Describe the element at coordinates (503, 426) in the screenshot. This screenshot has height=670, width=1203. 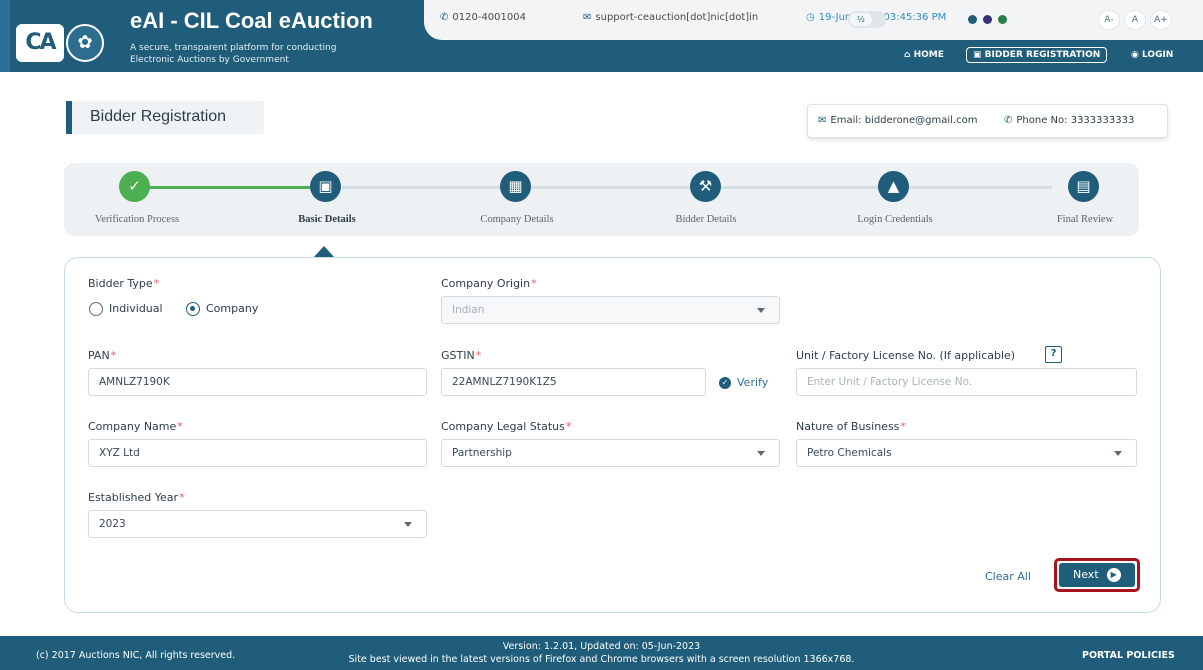
I see `legal-status-label-text: Company Legal Status` at that location.